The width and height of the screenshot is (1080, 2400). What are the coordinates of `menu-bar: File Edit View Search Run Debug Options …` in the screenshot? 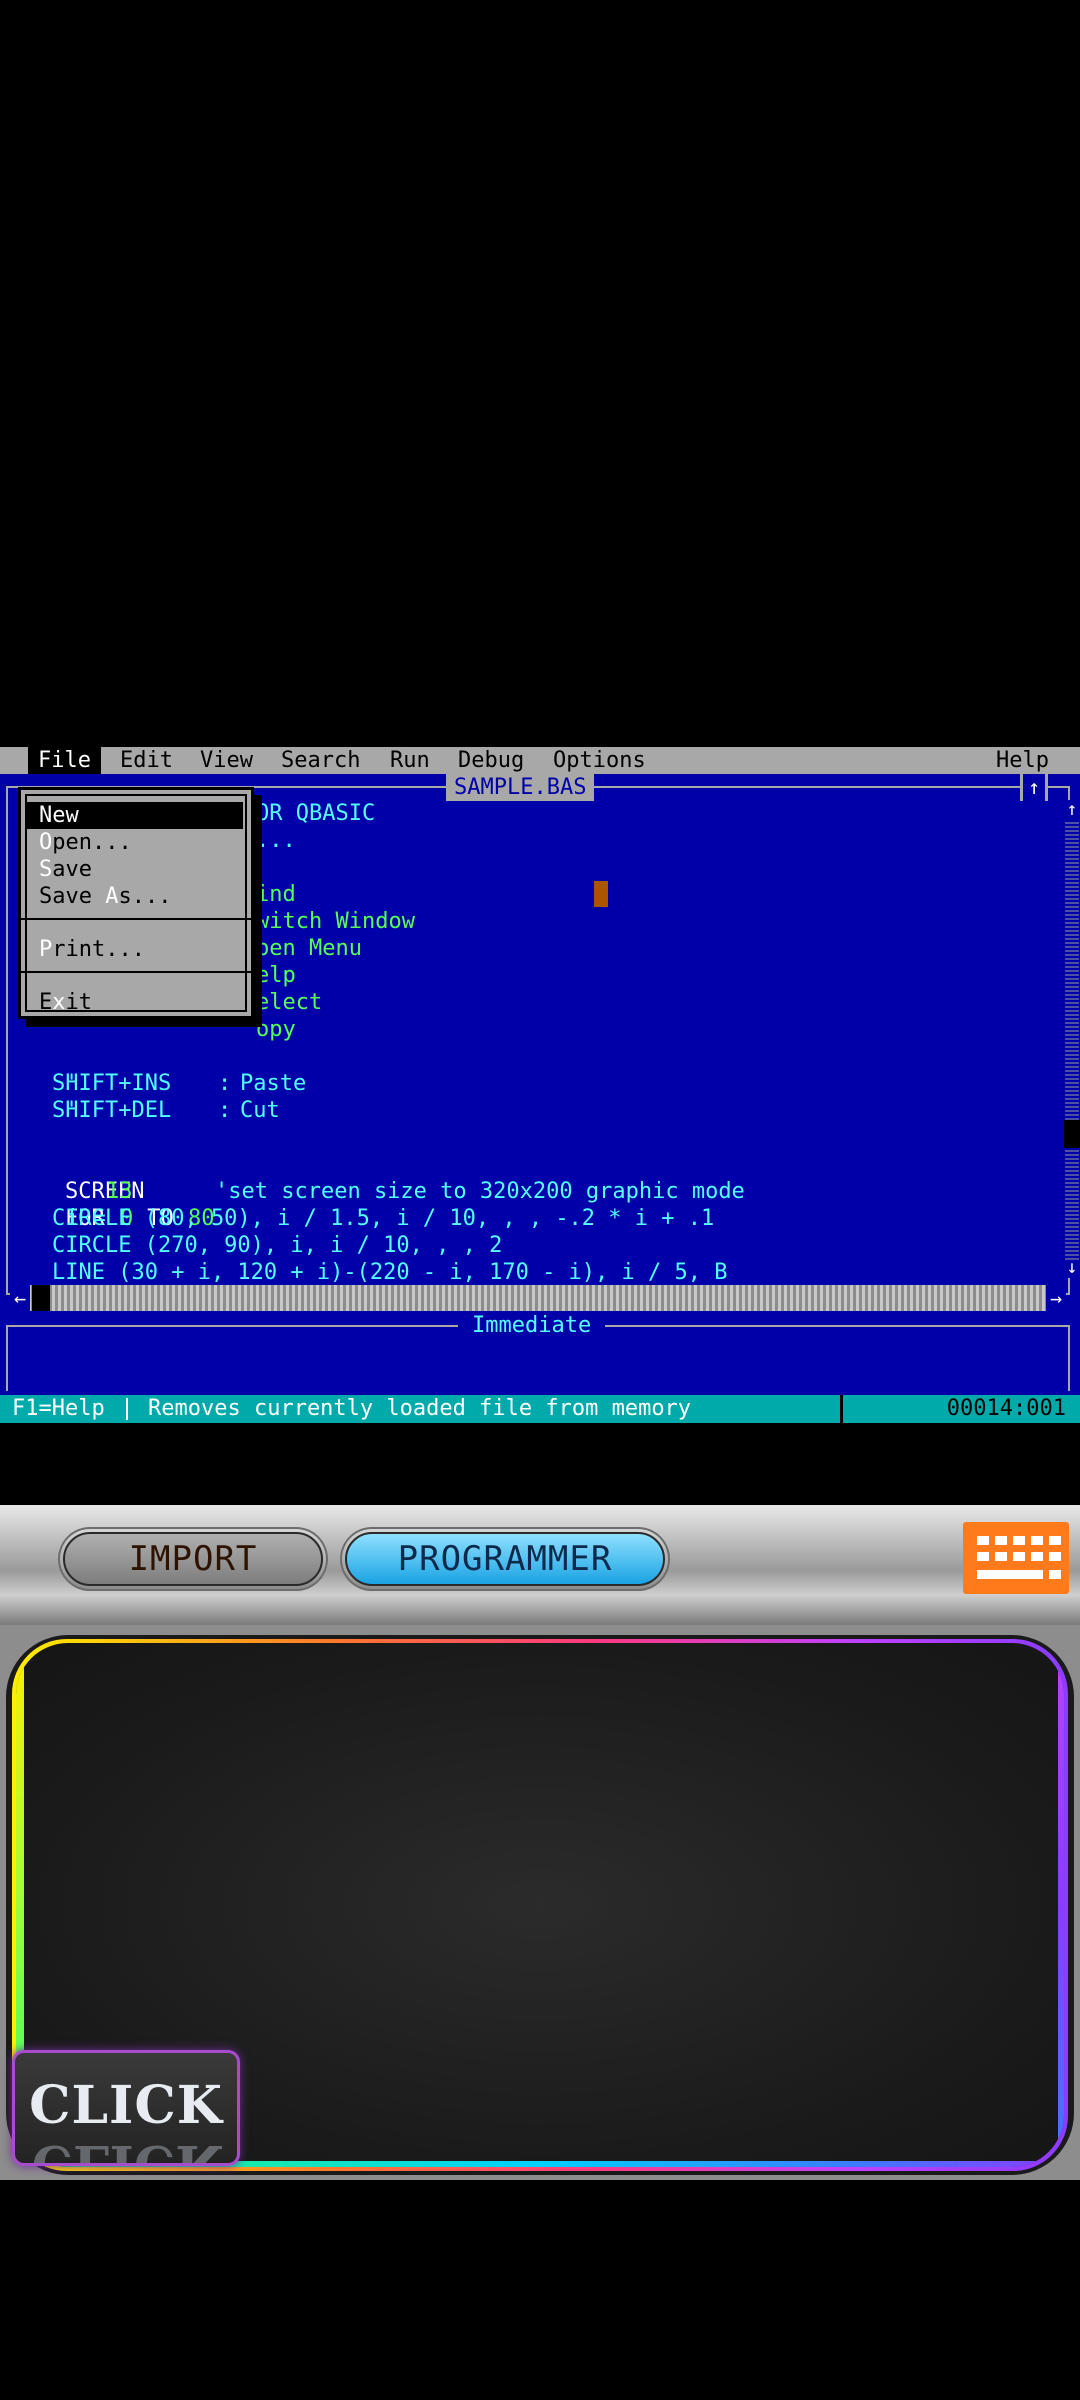 It's located at (540, 760).